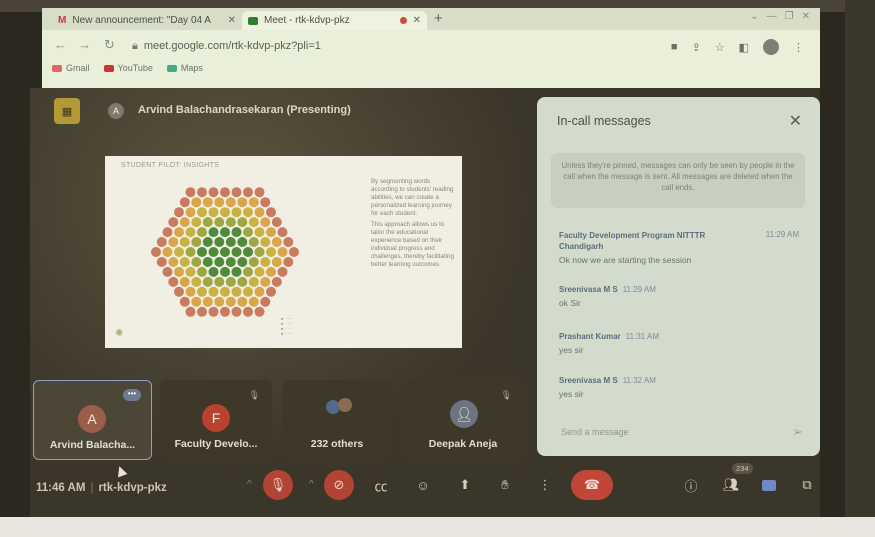  What do you see at coordinates (754, 16) in the screenshot?
I see `chevron-down-icon: ⌄` at bounding box center [754, 16].